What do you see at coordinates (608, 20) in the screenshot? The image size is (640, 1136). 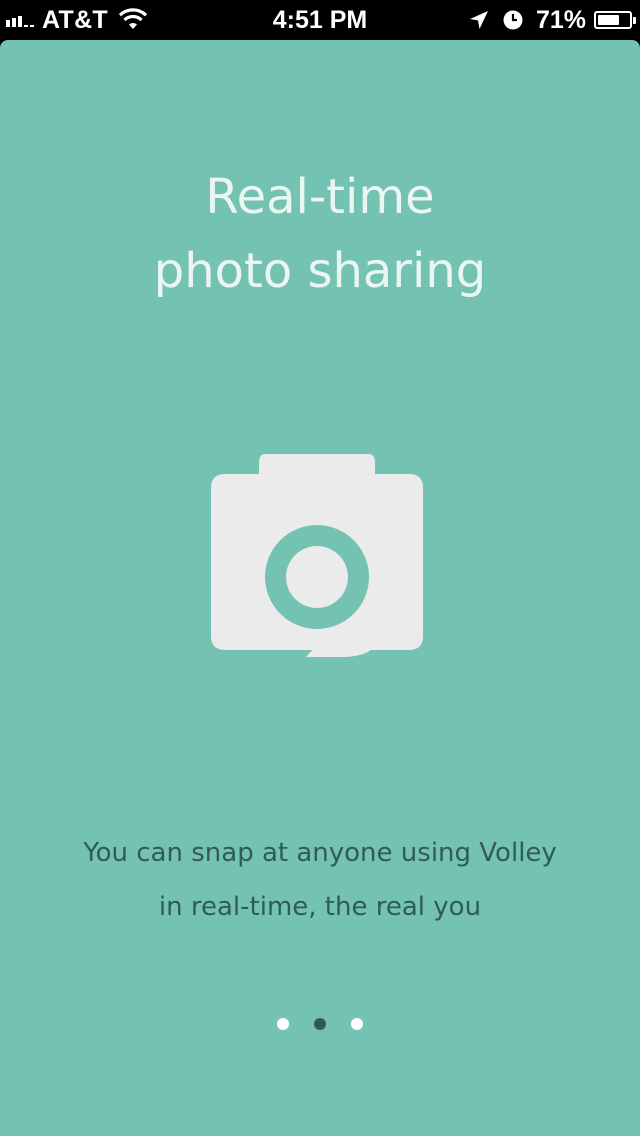 I see `battery-level` at bounding box center [608, 20].